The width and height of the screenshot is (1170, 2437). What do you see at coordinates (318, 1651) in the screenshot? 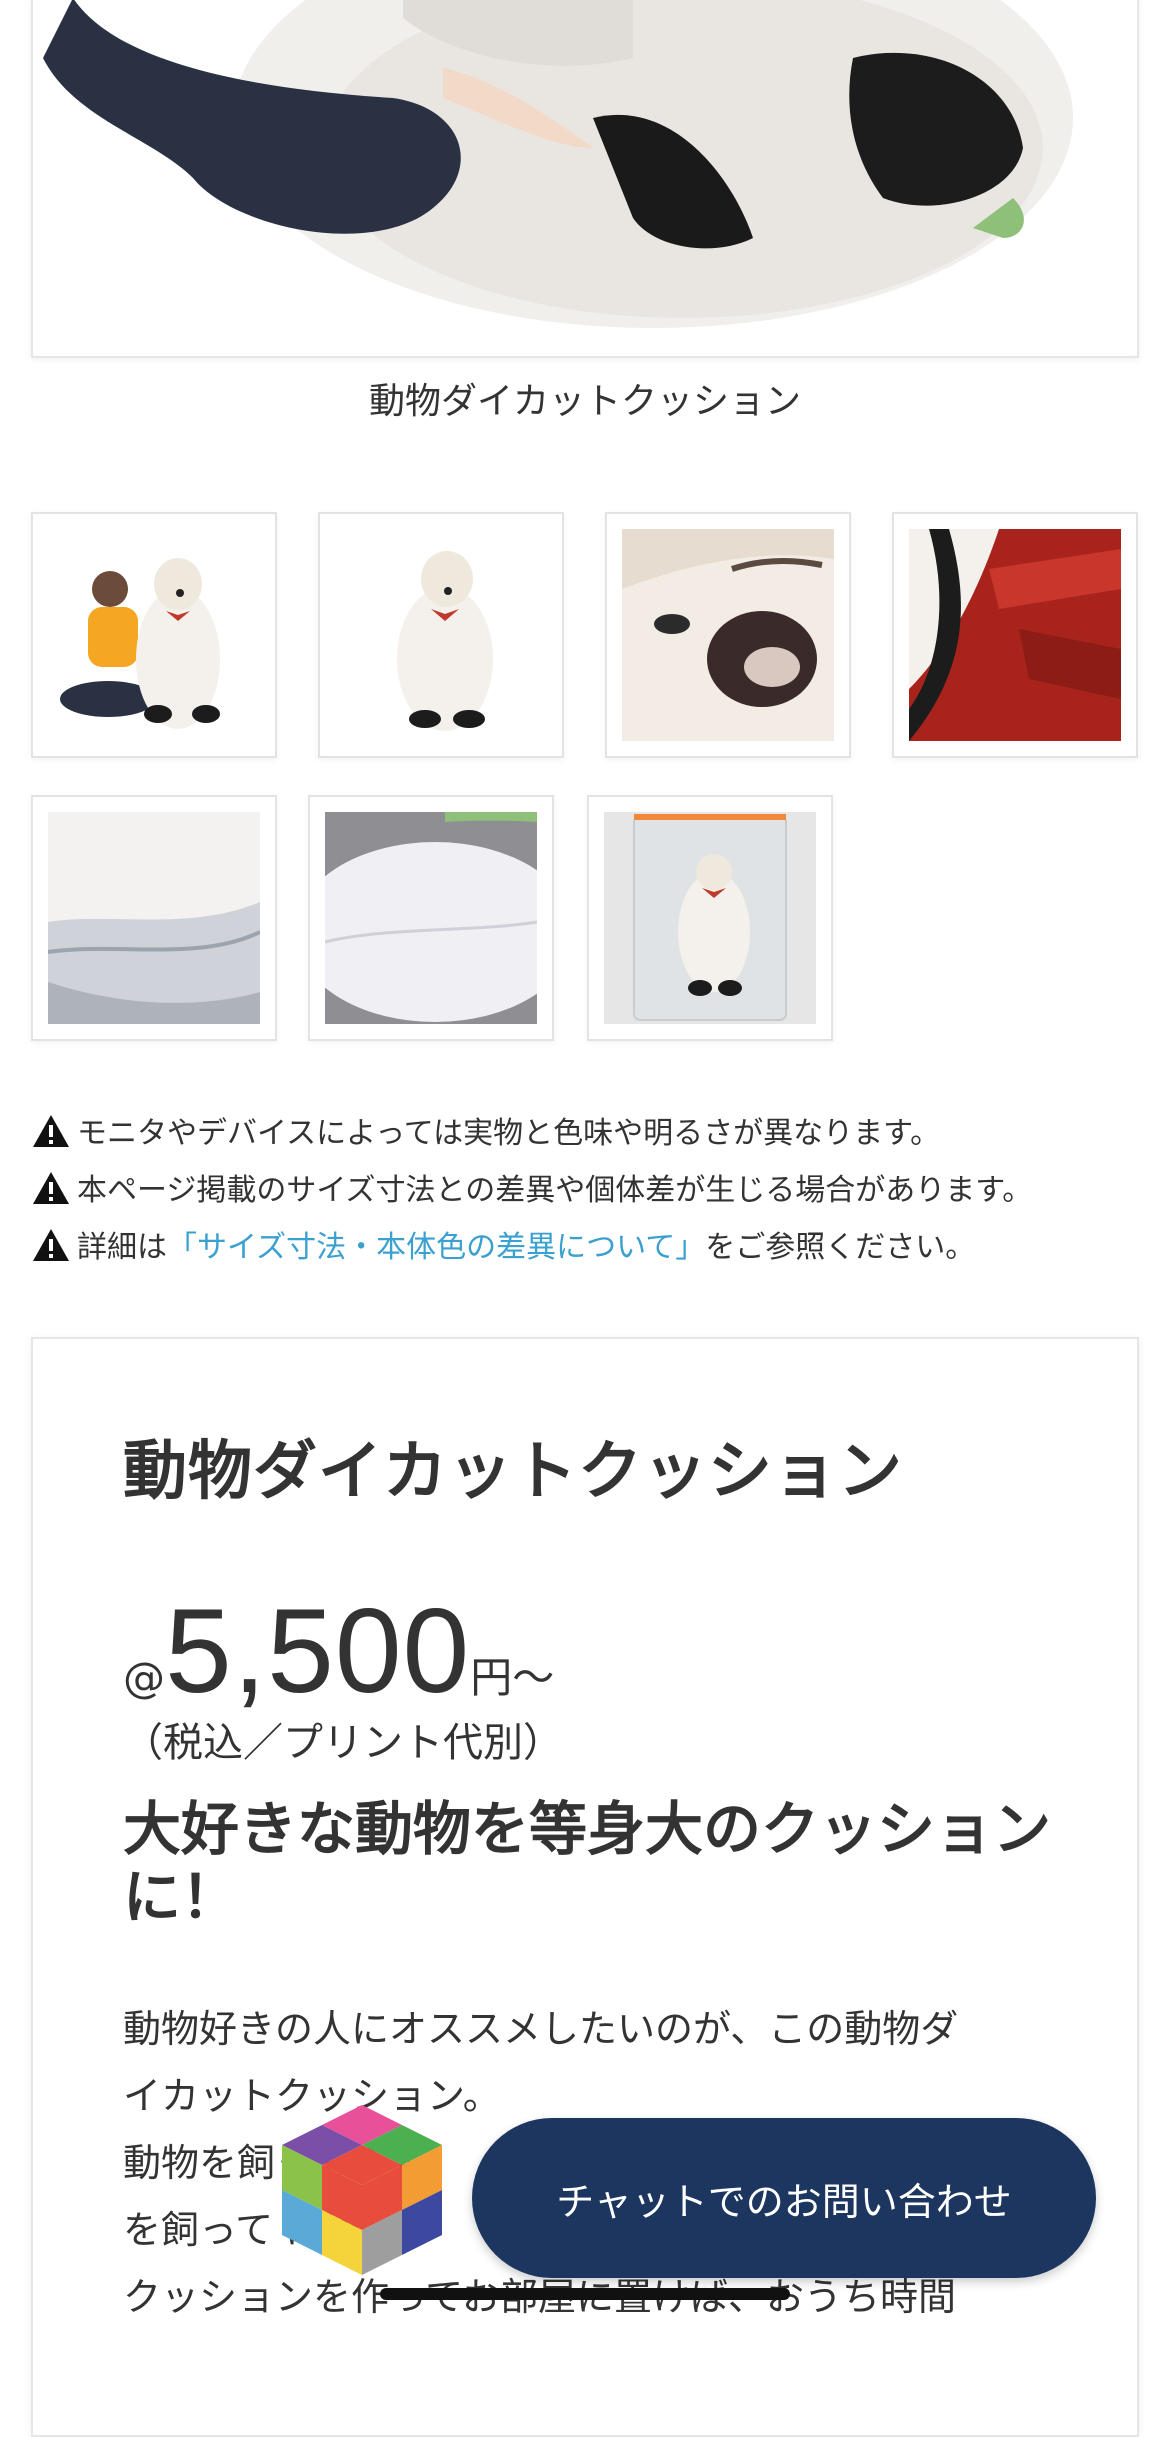
I see `price-value: 5,500` at bounding box center [318, 1651].